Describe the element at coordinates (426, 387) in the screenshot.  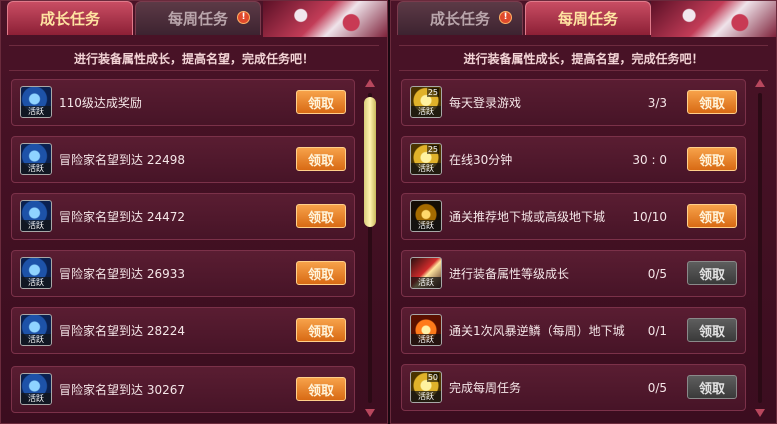
I see `gold-coin-icon: 50 活跃` at that location.